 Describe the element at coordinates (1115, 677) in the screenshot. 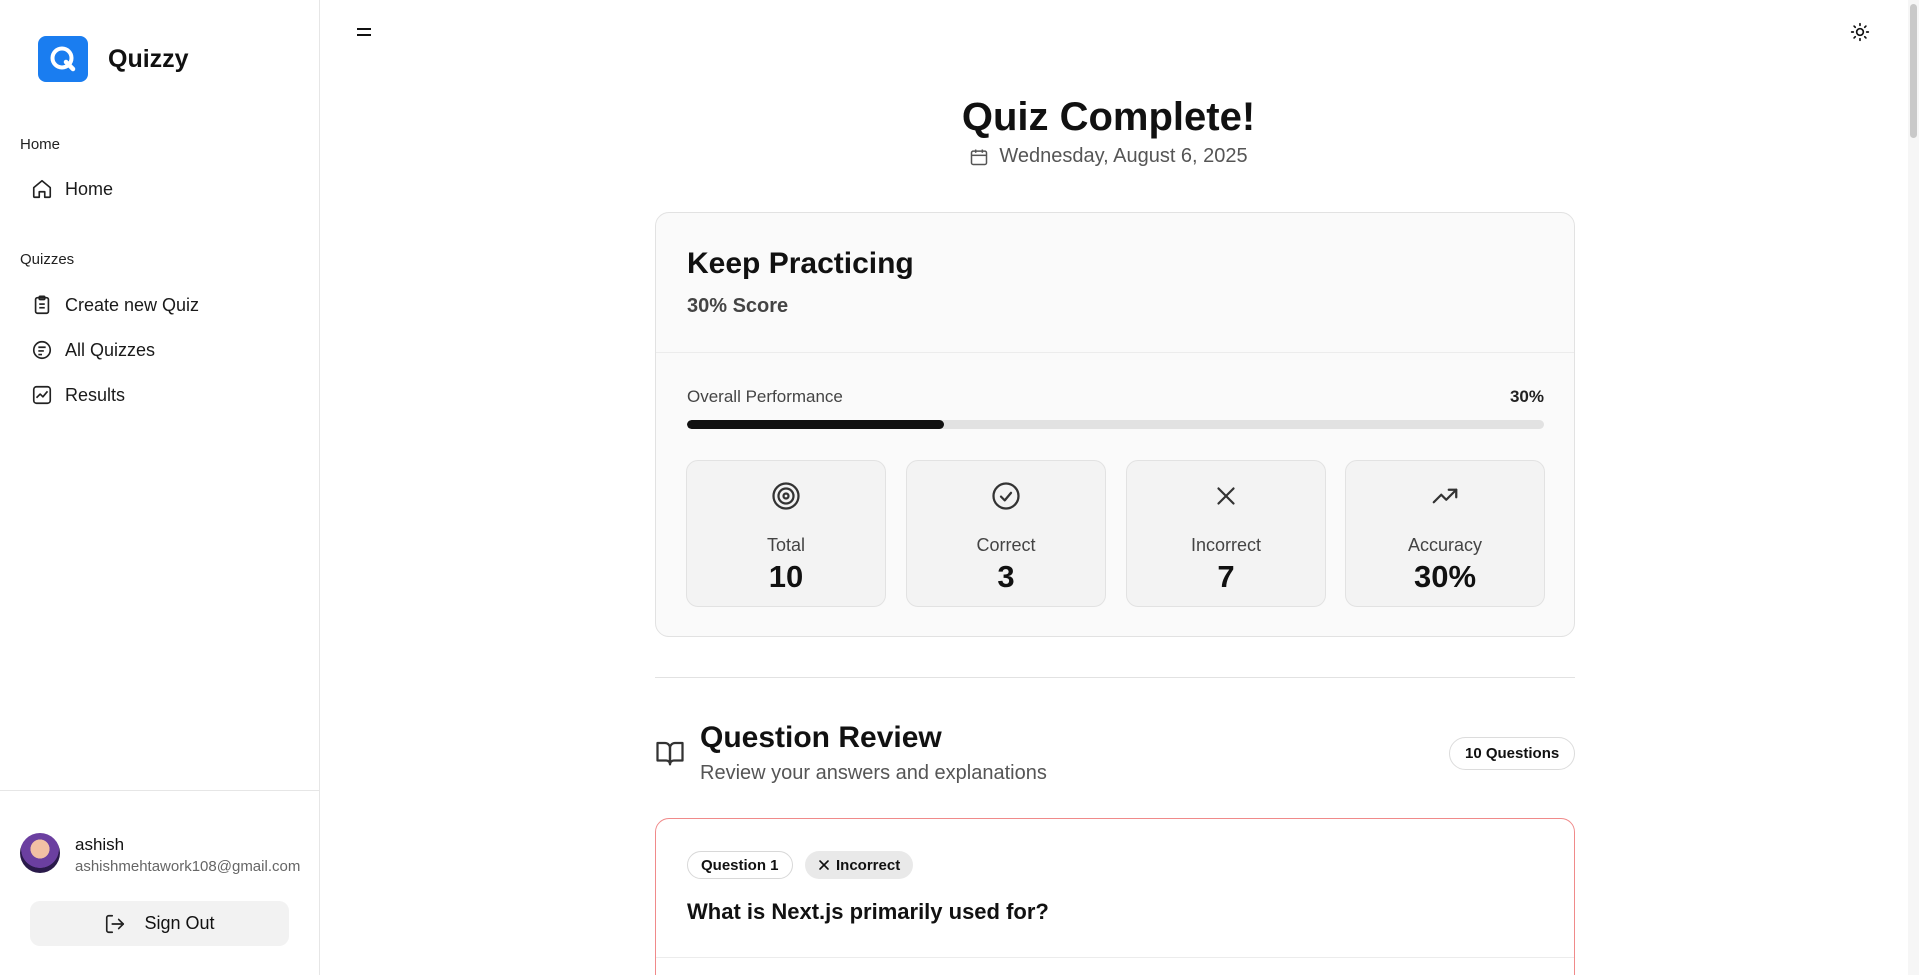

I see `section-divider` at that location.